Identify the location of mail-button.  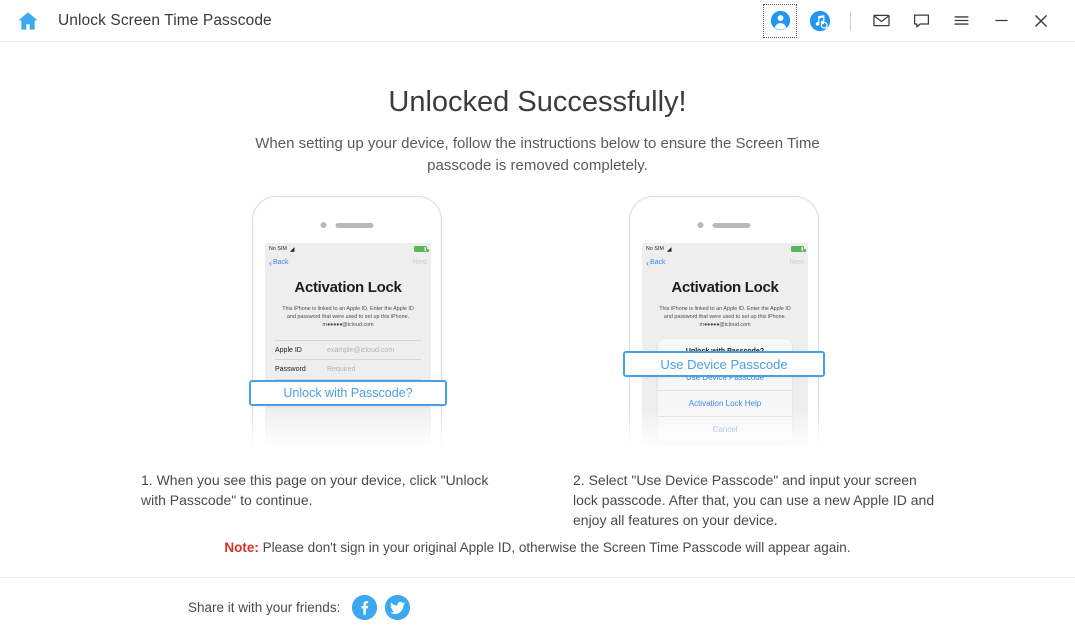
(881, 21).